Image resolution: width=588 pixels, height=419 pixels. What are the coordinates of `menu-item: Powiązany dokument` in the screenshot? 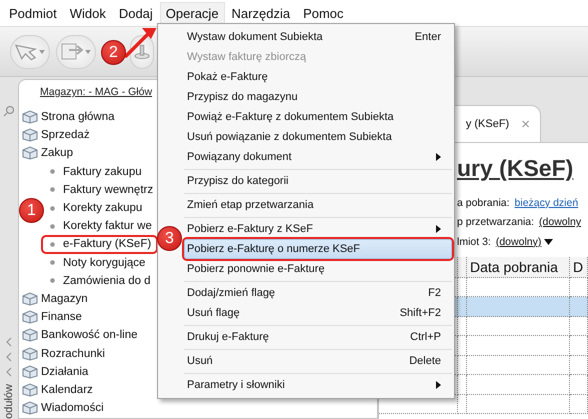 It's located at (318, 157).